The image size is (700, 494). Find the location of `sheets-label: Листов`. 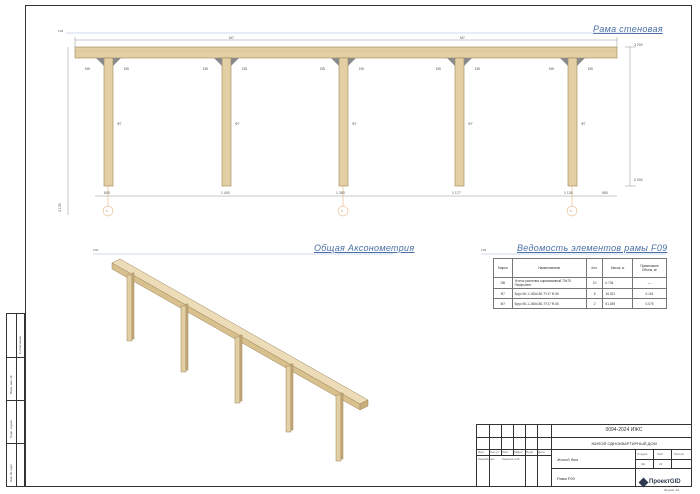

sheets-label: Листов is located at coordinates (679, 454).